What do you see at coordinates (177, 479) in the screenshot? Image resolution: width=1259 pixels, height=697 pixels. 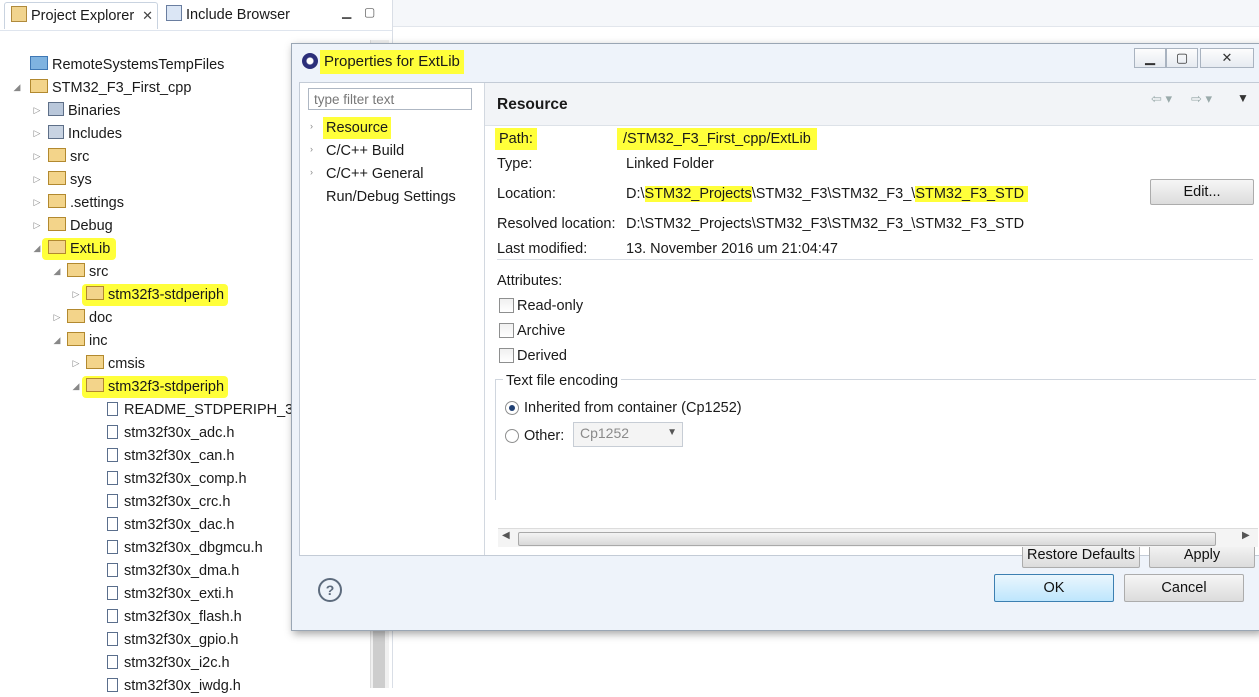 I see `tree-item: stm32f30x_comp.h` at bounding box center [177, 479].